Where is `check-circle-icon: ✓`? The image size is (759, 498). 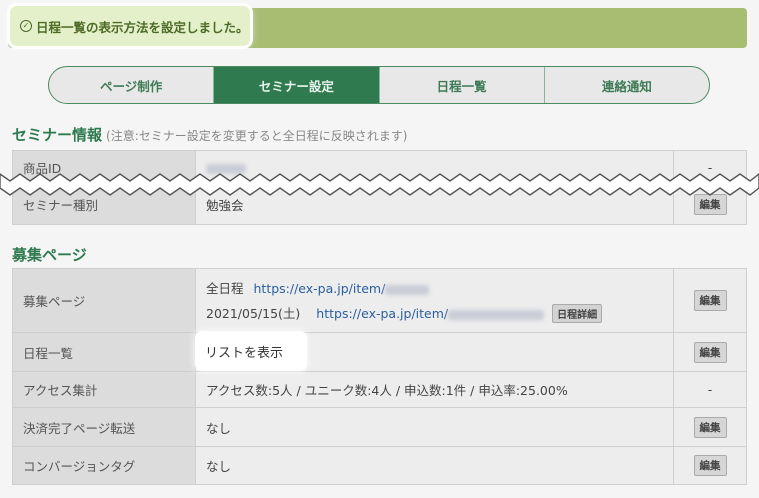
check-circle-icon: ✓ is located at coordinates (26, 26).